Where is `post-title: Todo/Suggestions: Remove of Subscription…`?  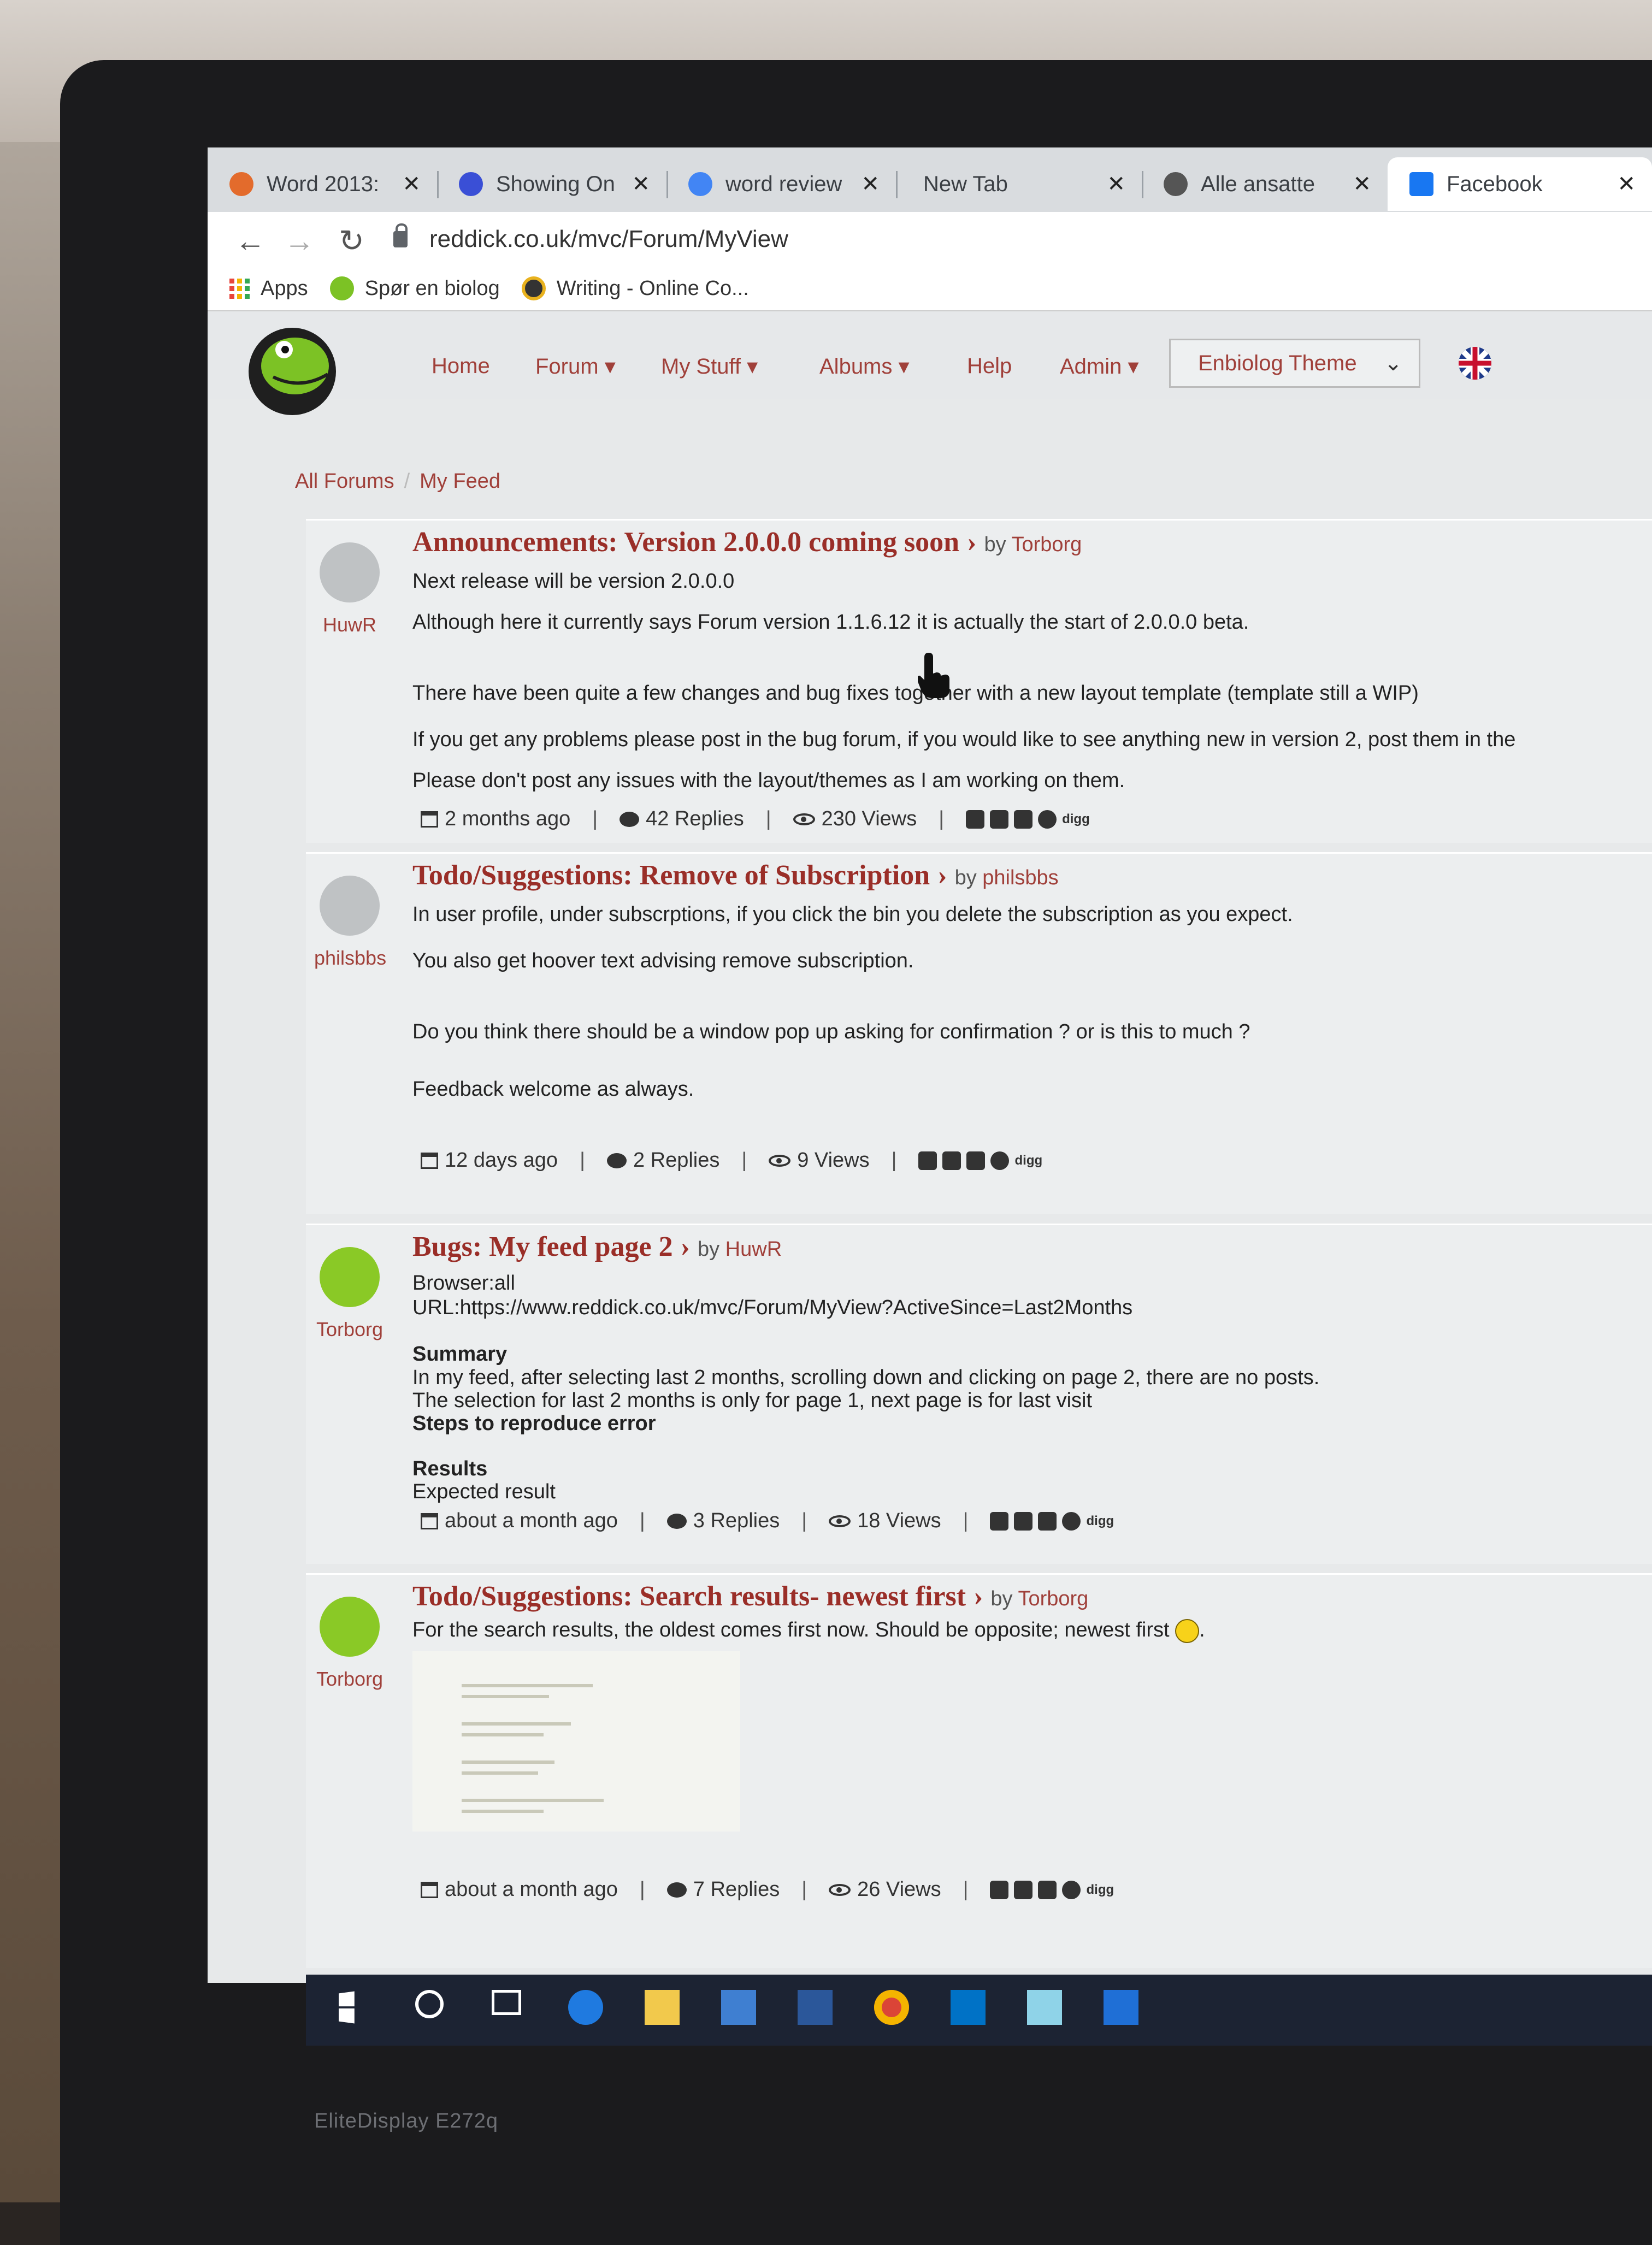 post-title: Todo/Suggestions: Remove of Subscription… is located at coordinates (735, 875).